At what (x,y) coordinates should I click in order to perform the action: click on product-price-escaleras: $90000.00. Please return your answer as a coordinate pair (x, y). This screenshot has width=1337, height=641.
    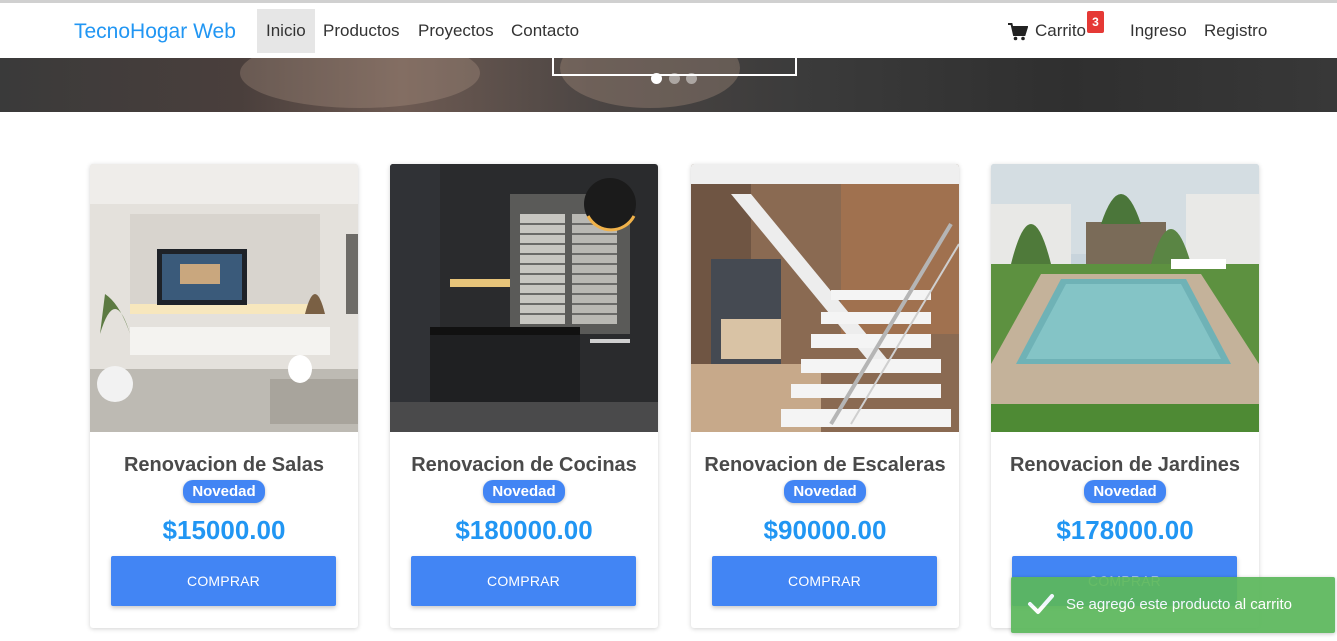
    Looking at the image, I should click on (825, 530).